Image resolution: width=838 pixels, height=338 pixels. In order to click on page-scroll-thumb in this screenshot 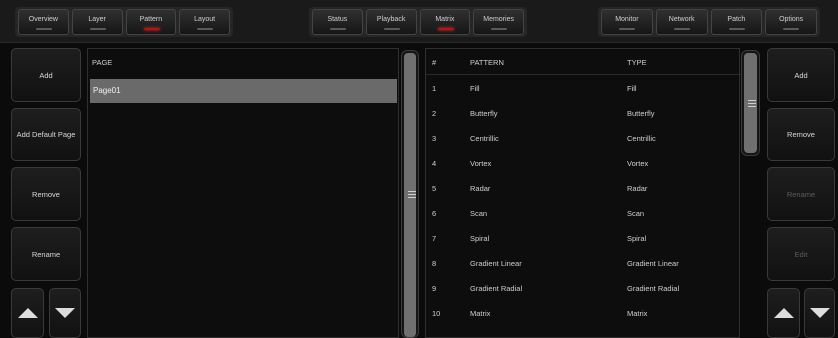, I will do `click(410, 195)`.